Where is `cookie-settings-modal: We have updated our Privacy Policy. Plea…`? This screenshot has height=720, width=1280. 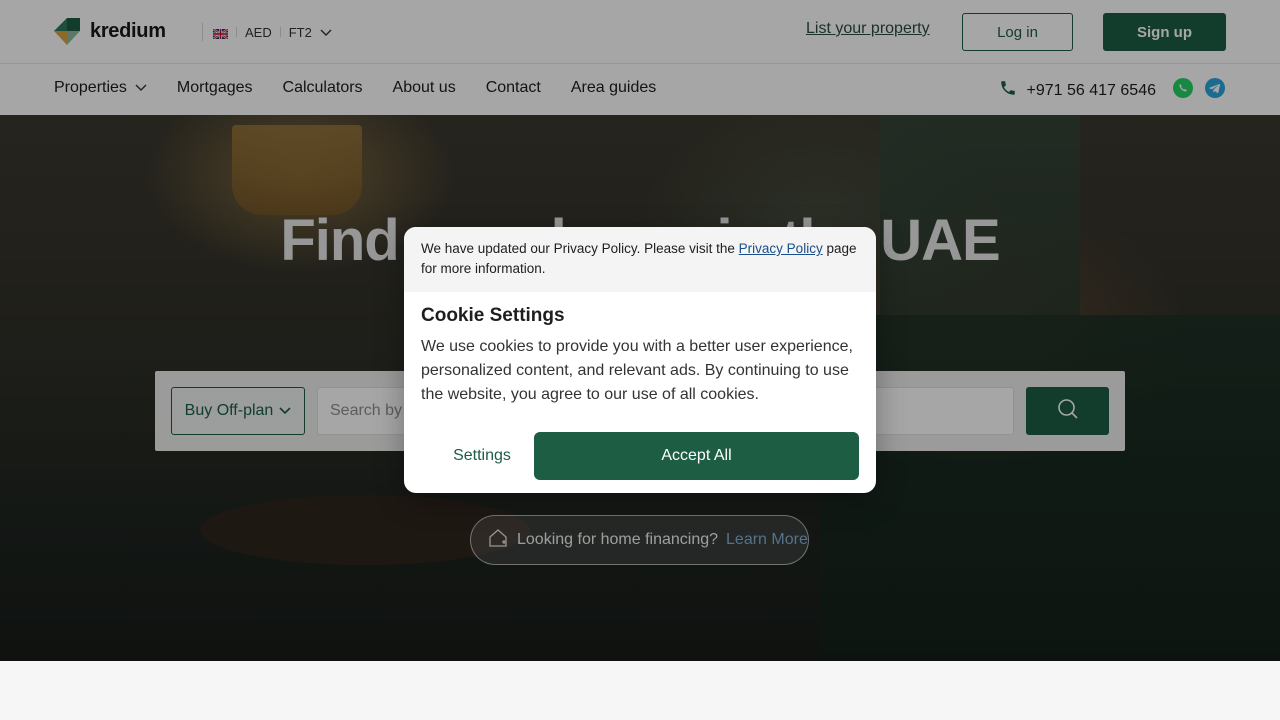
cookie-settings-modal: We have updated our Privacy Policy. Plea… is located at coordinates (640, 360).